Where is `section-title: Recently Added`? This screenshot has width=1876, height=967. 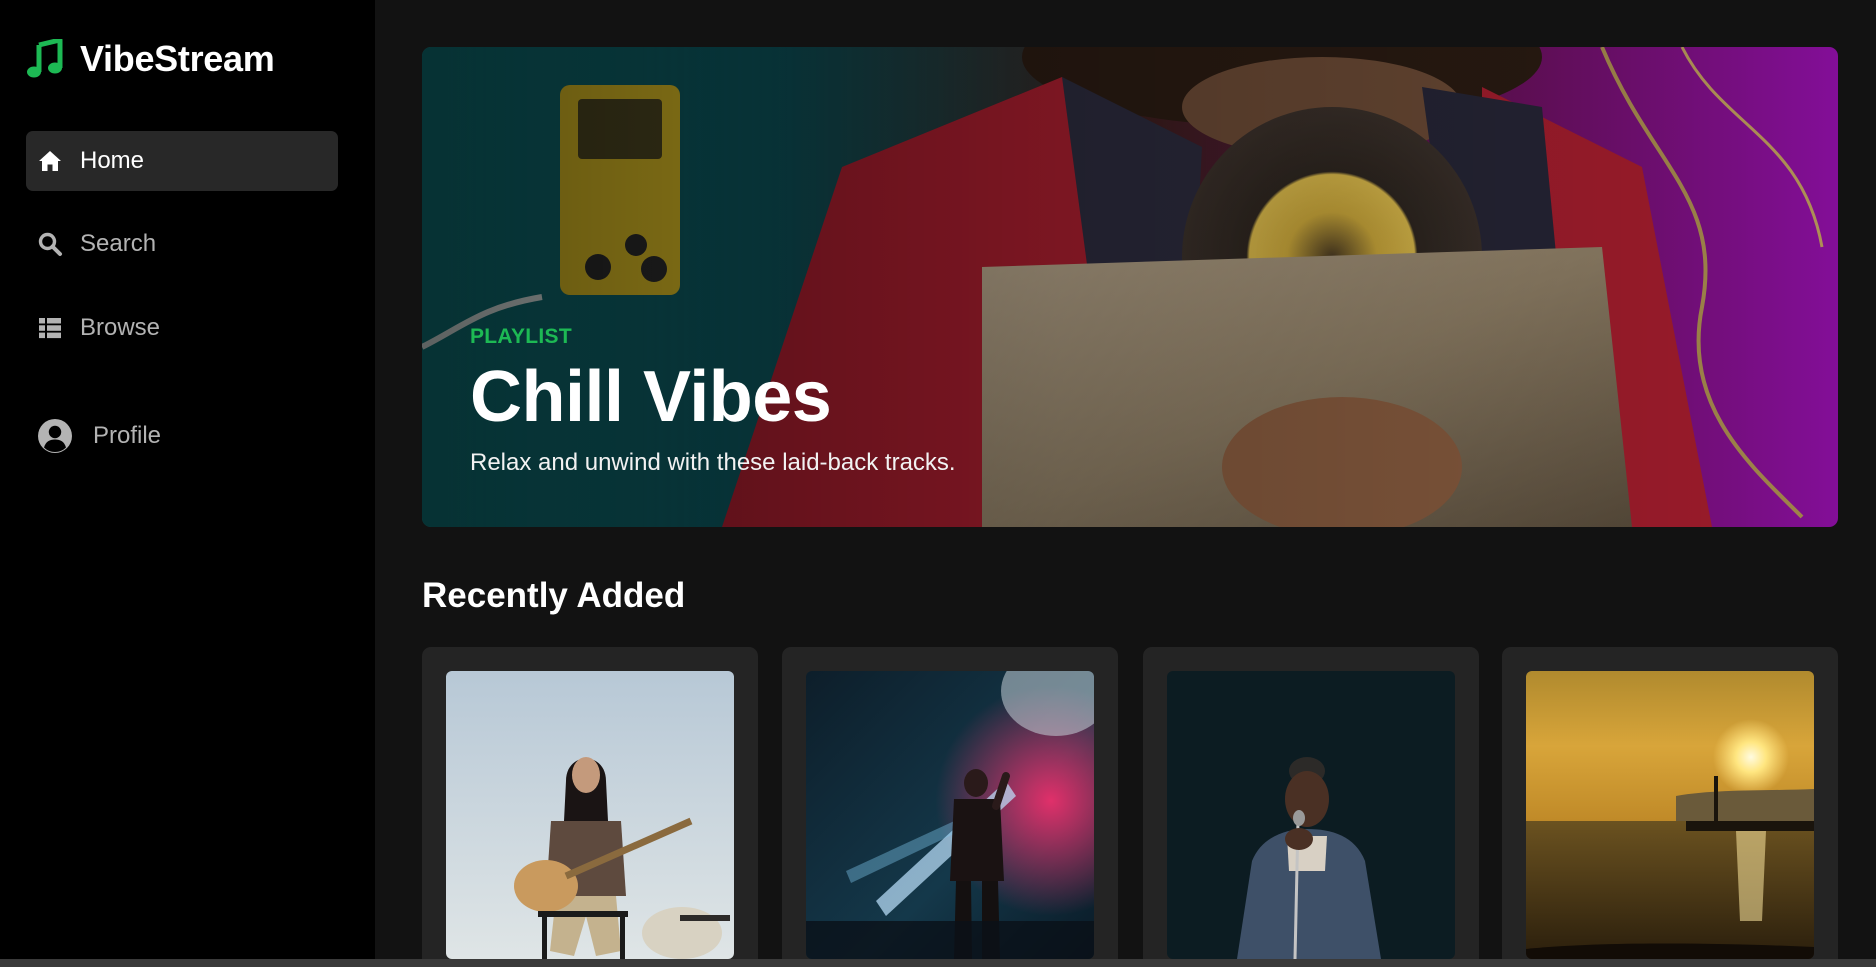
section-title: Recently Added is located at coordinates (554, 595).